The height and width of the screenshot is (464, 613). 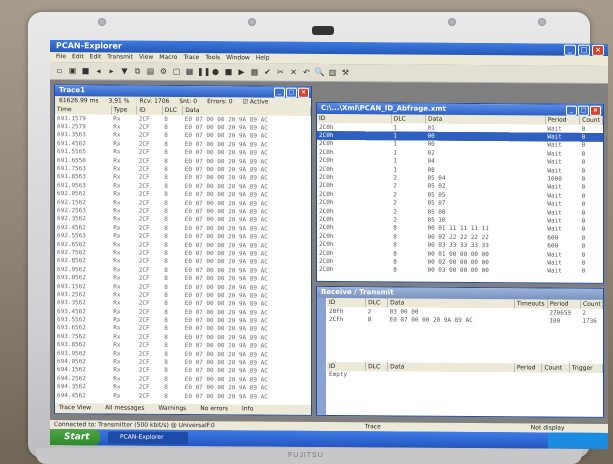 What do you see at coordinates (214, 409) in the screenshot?
I see `trace-tab: No errors` at bounding box center [214, 409].